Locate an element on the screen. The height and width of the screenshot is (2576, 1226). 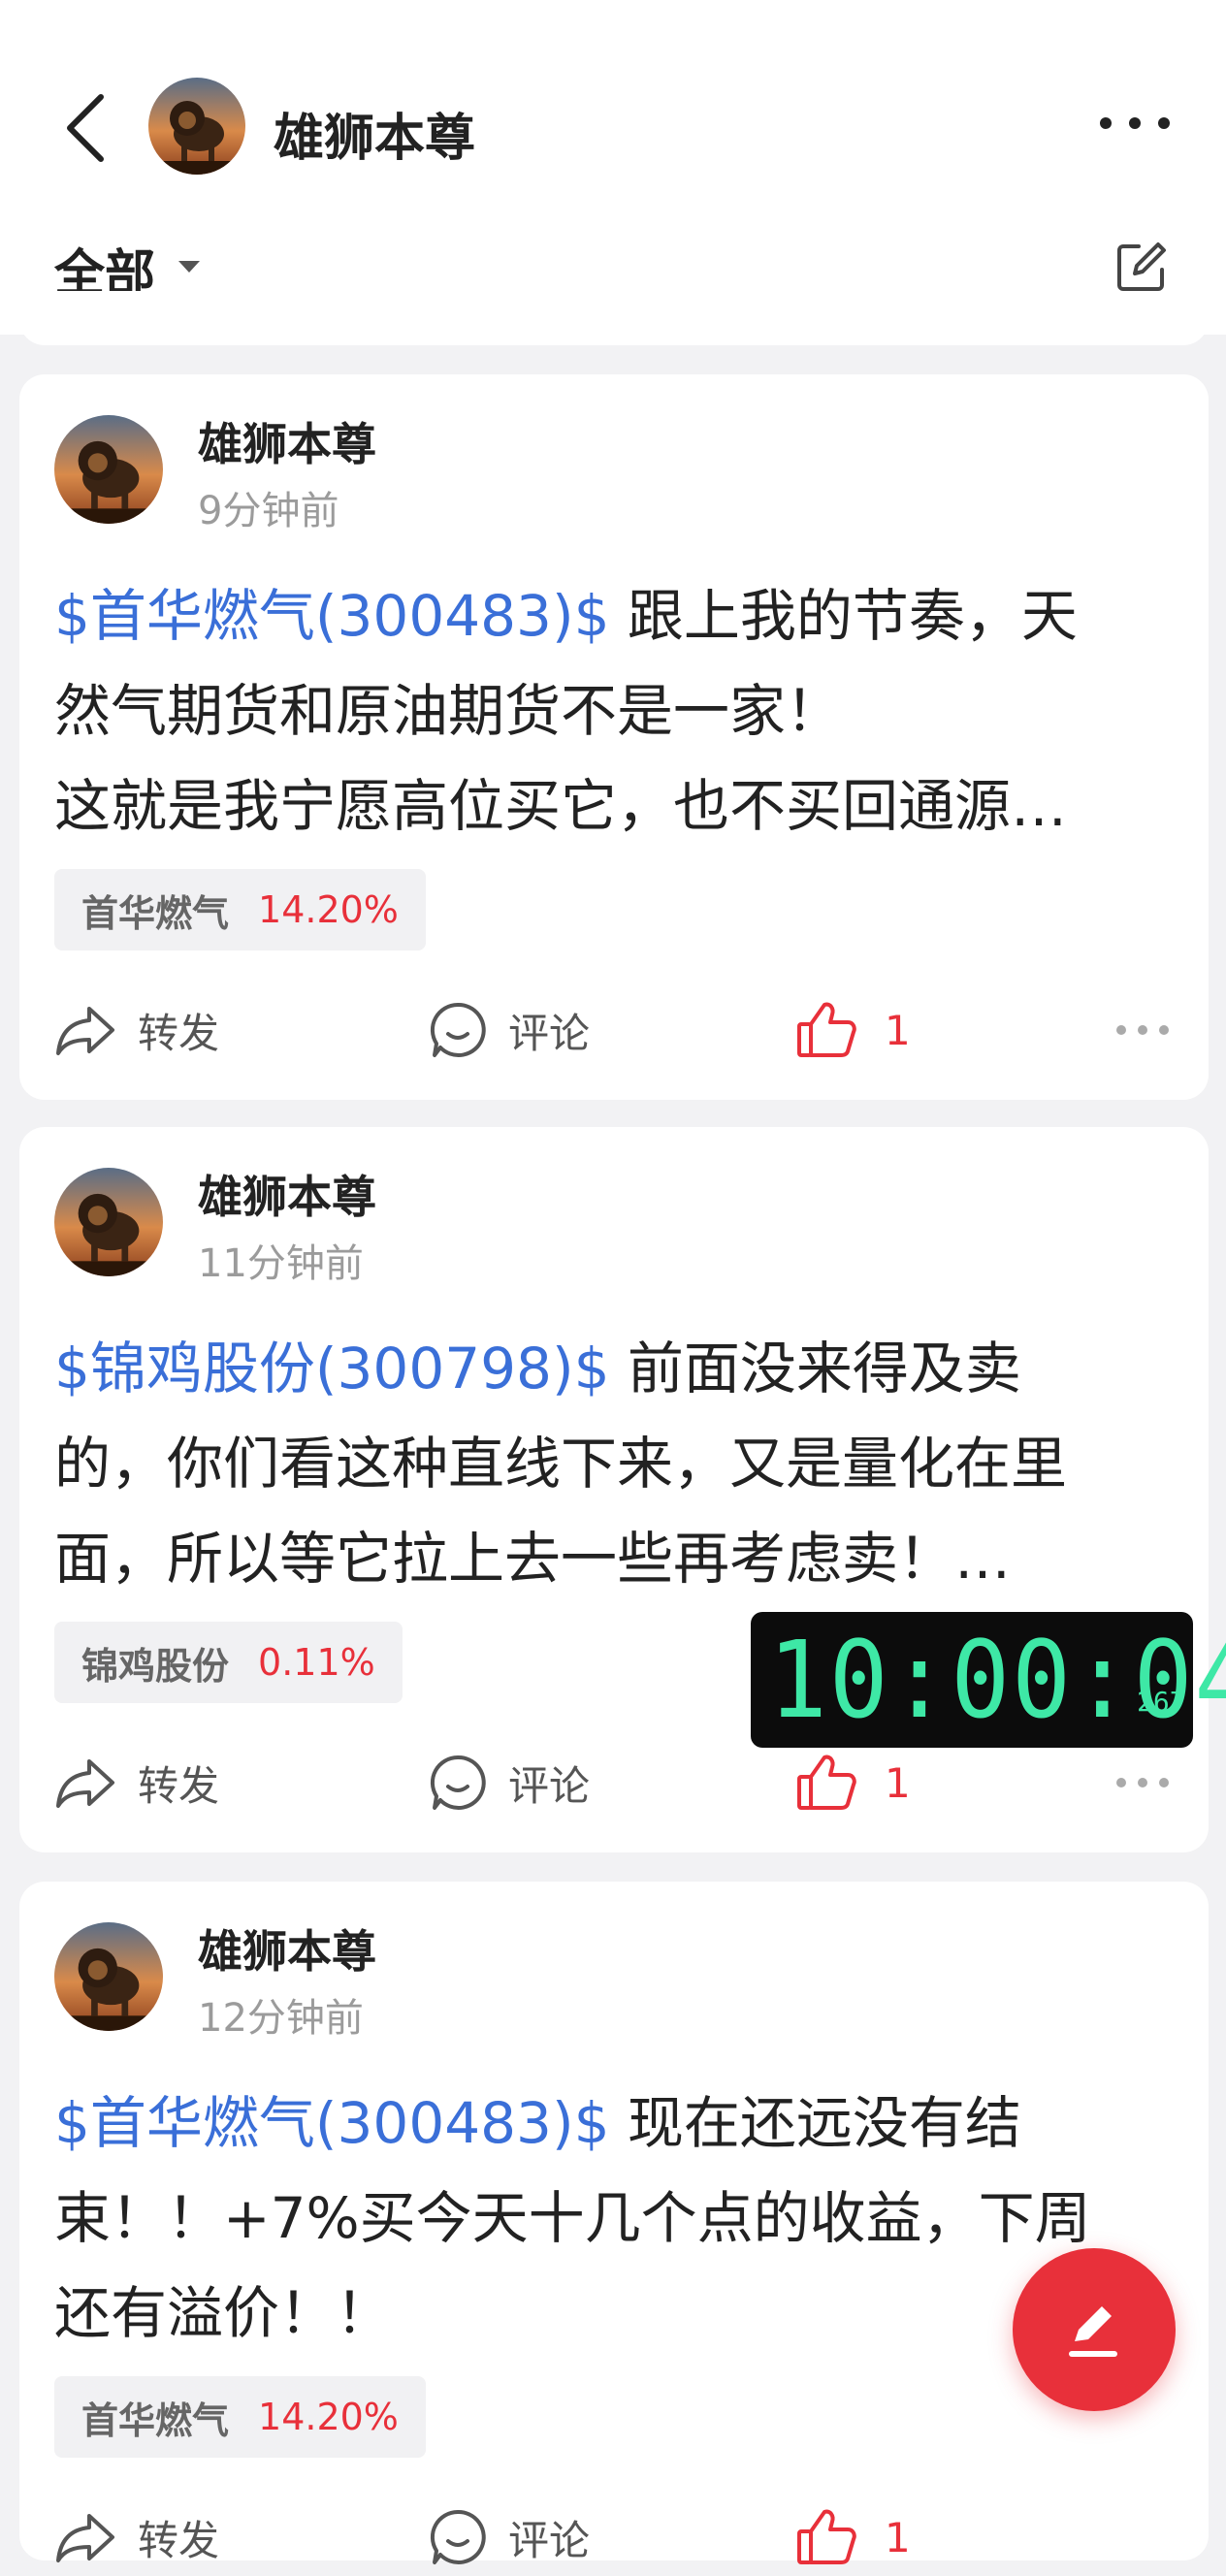
post-text-line: 束！！+7%买今天十几个点的收益，下周 is located at coordinates (572, 2218).